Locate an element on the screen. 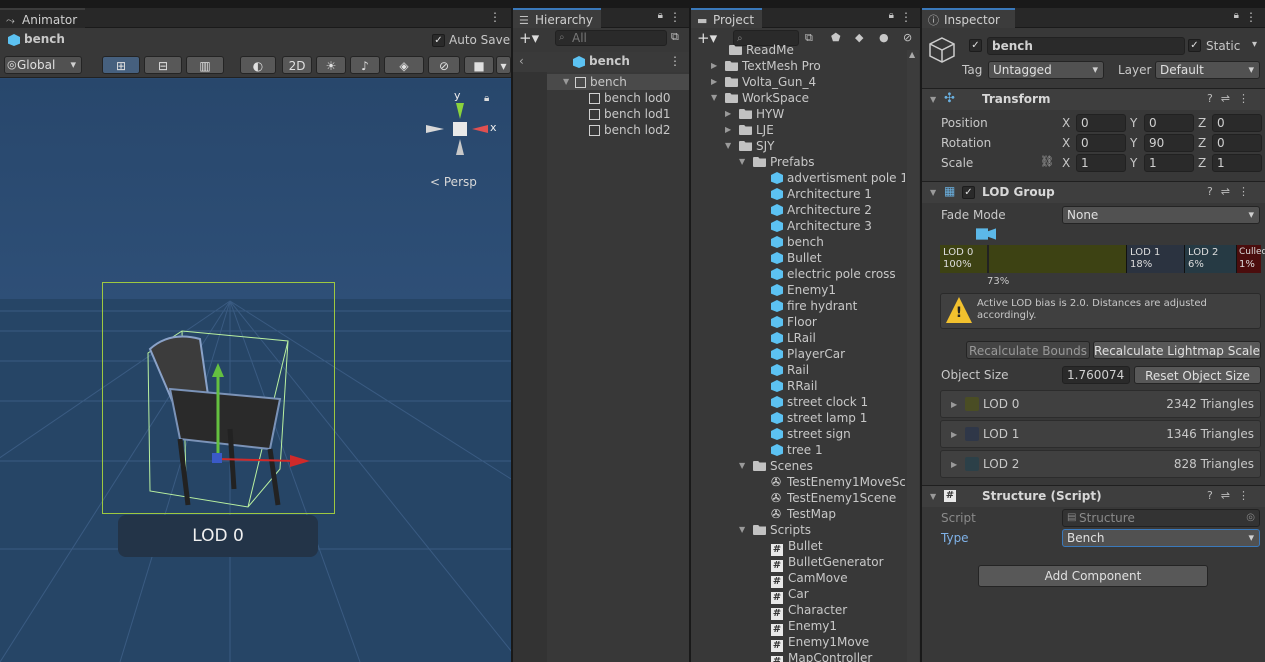  project-item: electric pole cross is located at coordinates (798, 274).